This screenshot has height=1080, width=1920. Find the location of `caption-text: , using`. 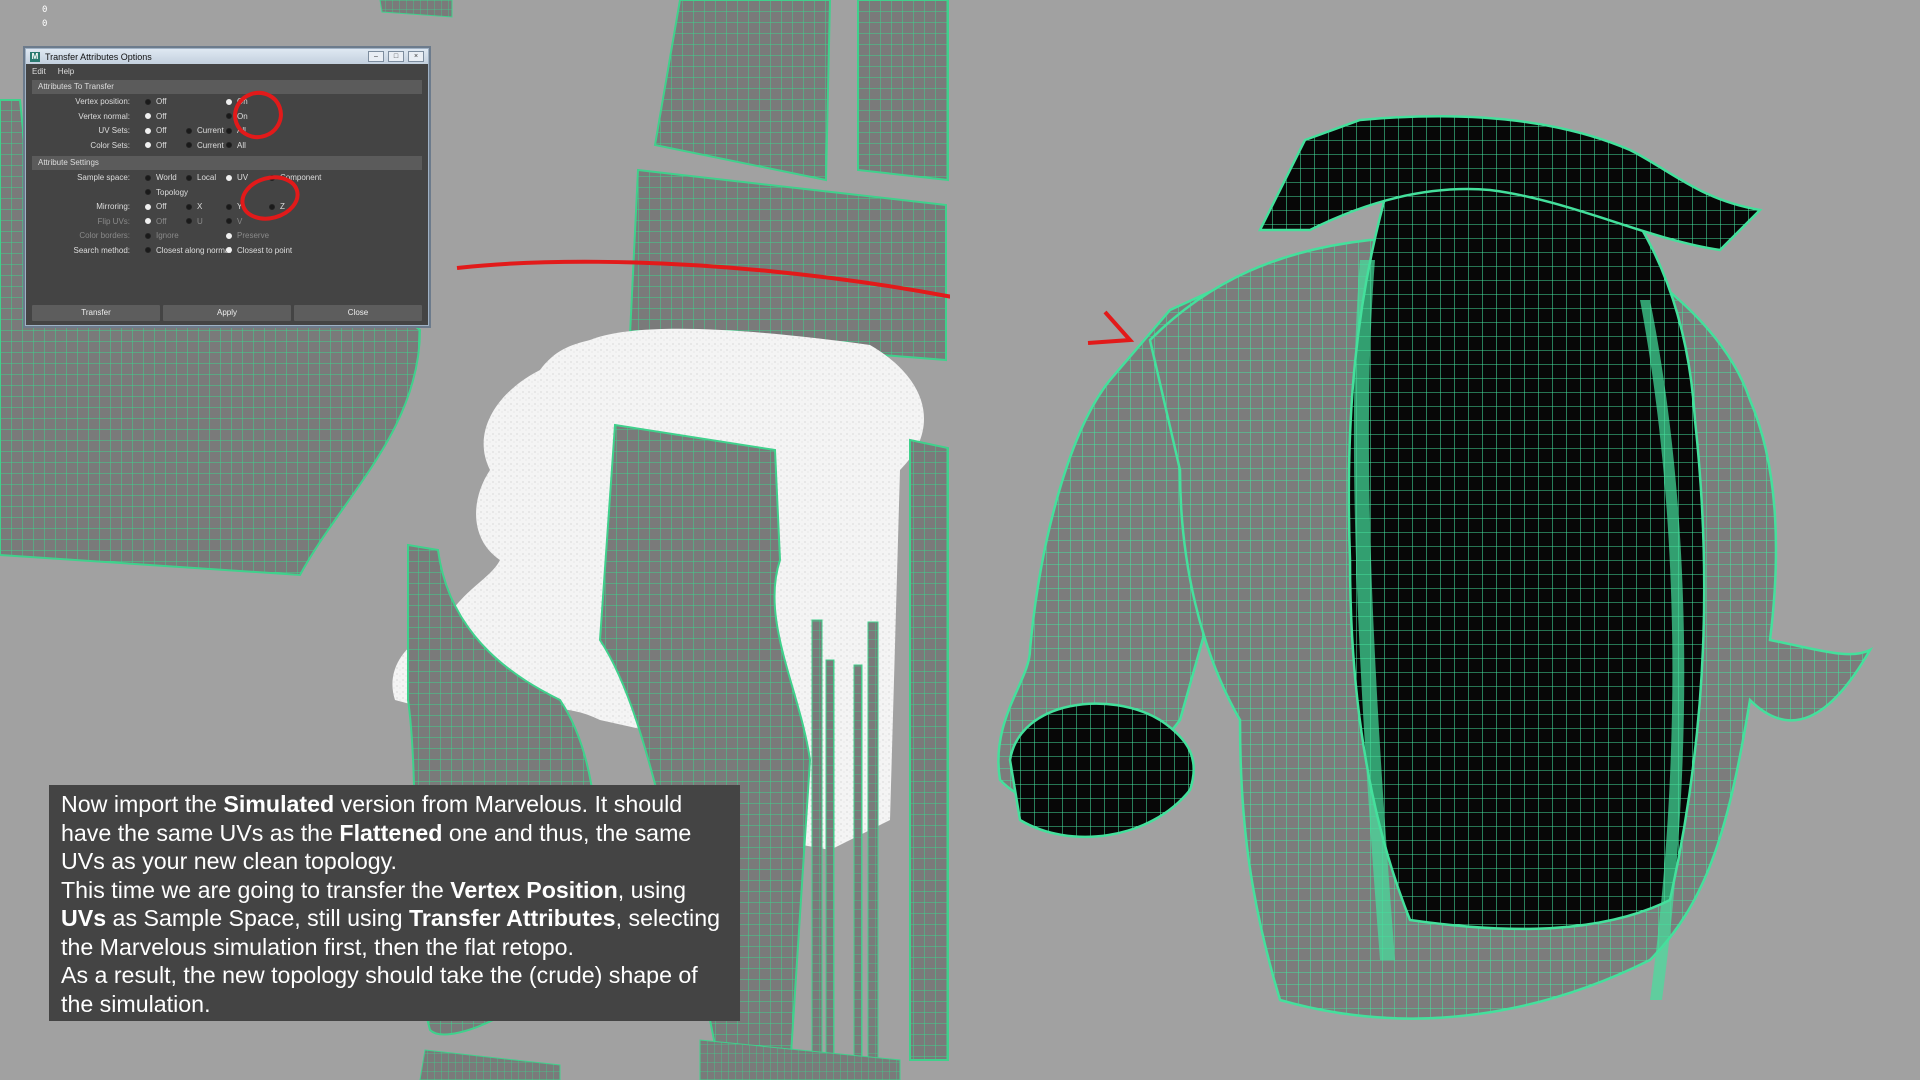

caption-text: , using is located at coordinates (652, 889).